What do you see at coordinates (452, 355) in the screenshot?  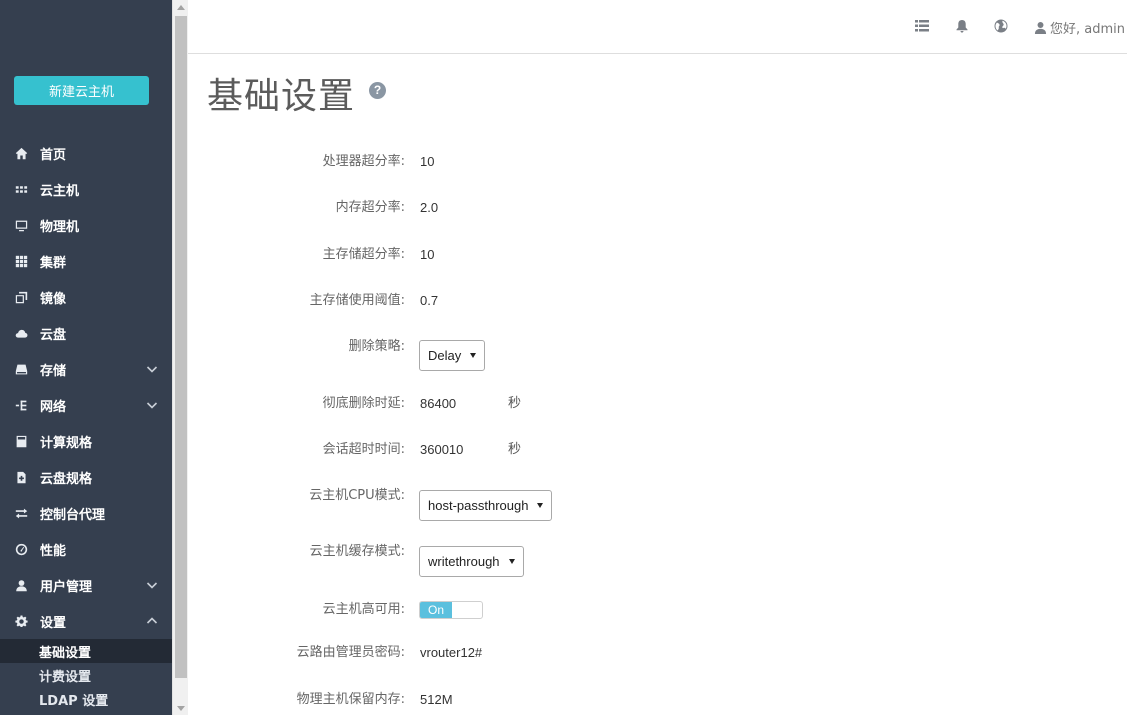 I see `delete-policy-select: Delay` at bounding box center [452, 355].